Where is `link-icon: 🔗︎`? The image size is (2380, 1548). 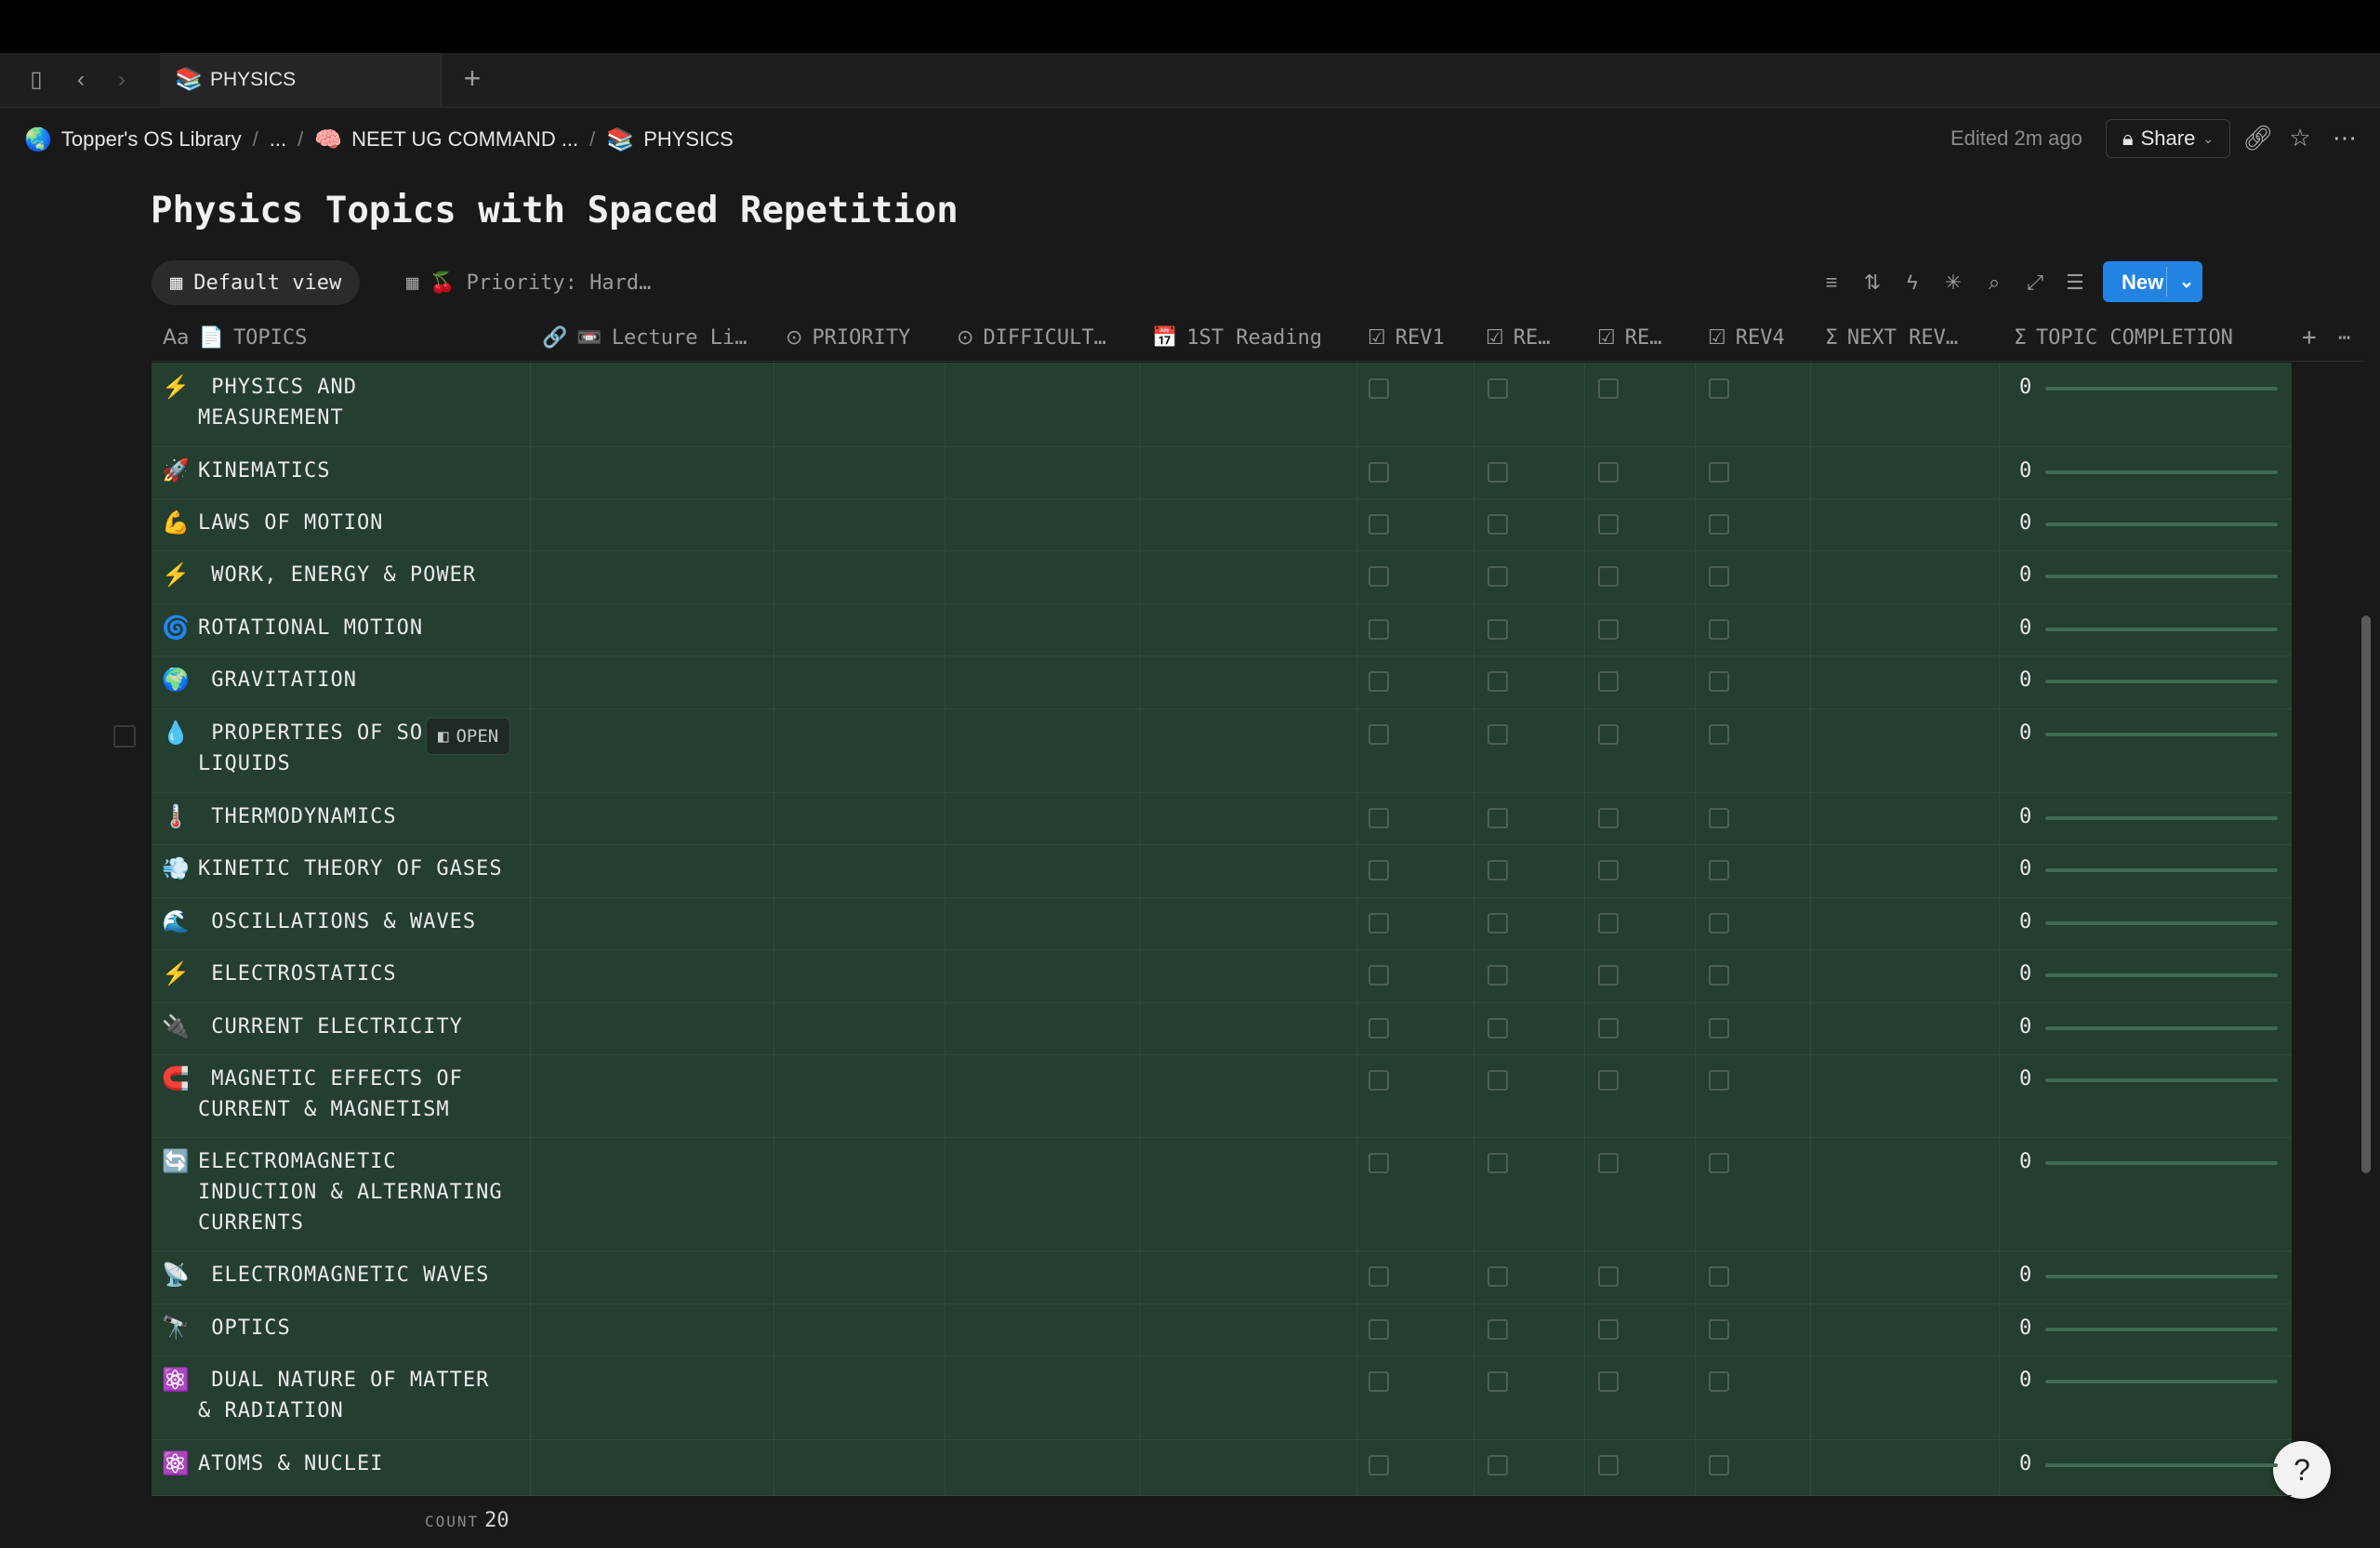 link-icon: 🔗︎ is located at coordinates (2257, 137).